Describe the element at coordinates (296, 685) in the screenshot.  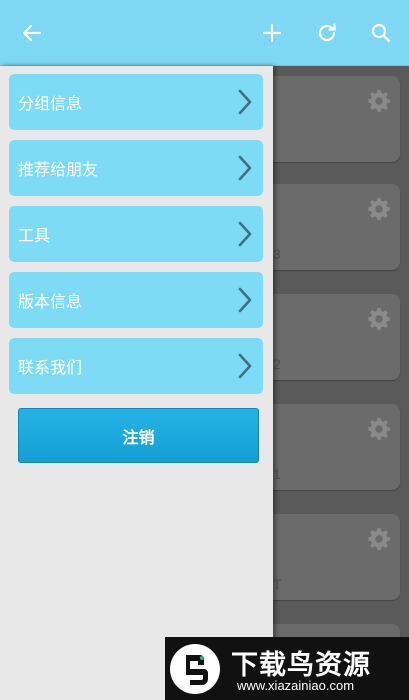
I see `watermark-url: www.xiazainiao.com` at that location.